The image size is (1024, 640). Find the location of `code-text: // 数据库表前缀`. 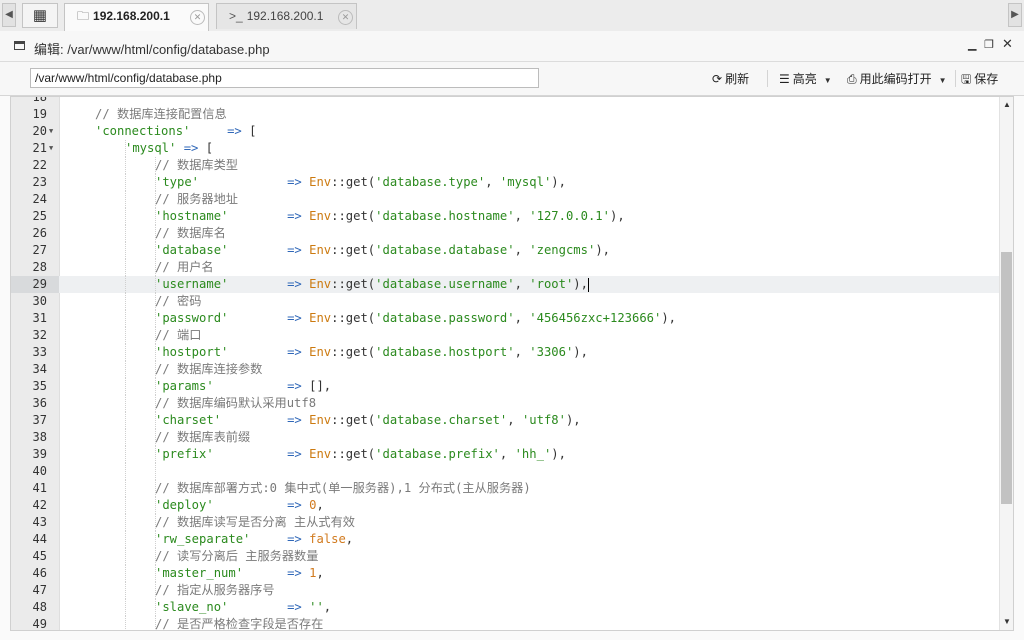

code-text: // 数据库表前缀 is located at coordinates (202, 437).